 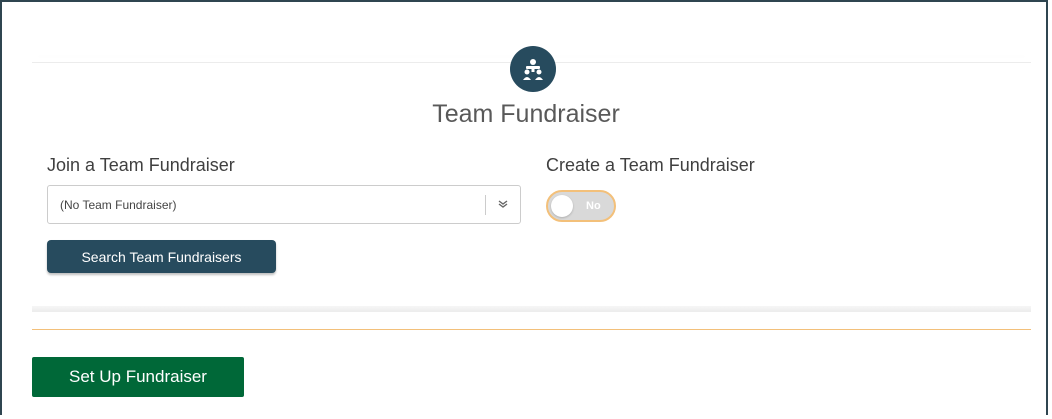 What do you see at coordinates (526, 114) in the screenshot?
I see `section-title: Team Fundraiser` at bounding box center [526, 114].